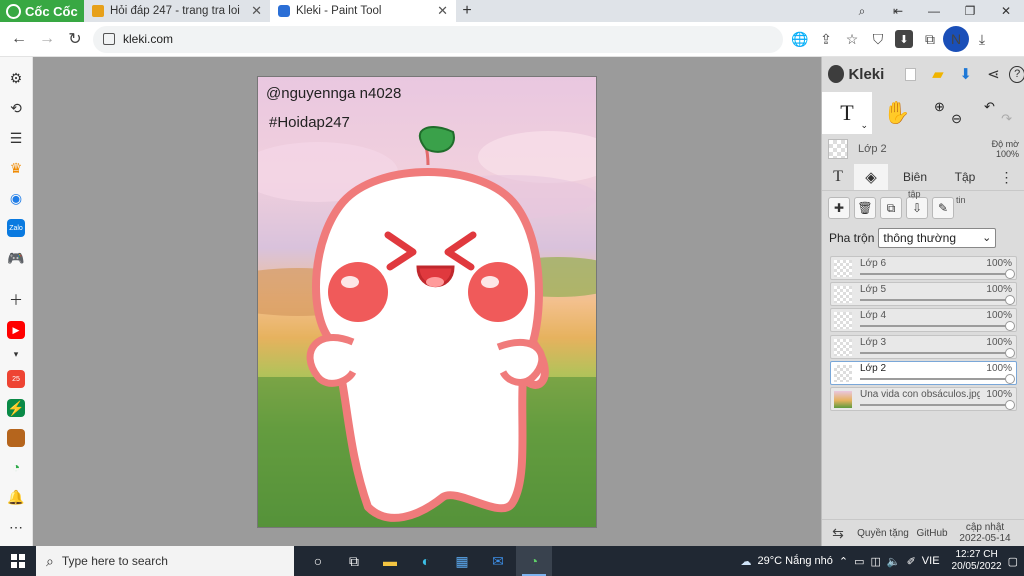  What do you see at coordinates (16, 300) in the screenshot?
I see `add-shortcut-icon: ＋` at bounding box center [16, 300].